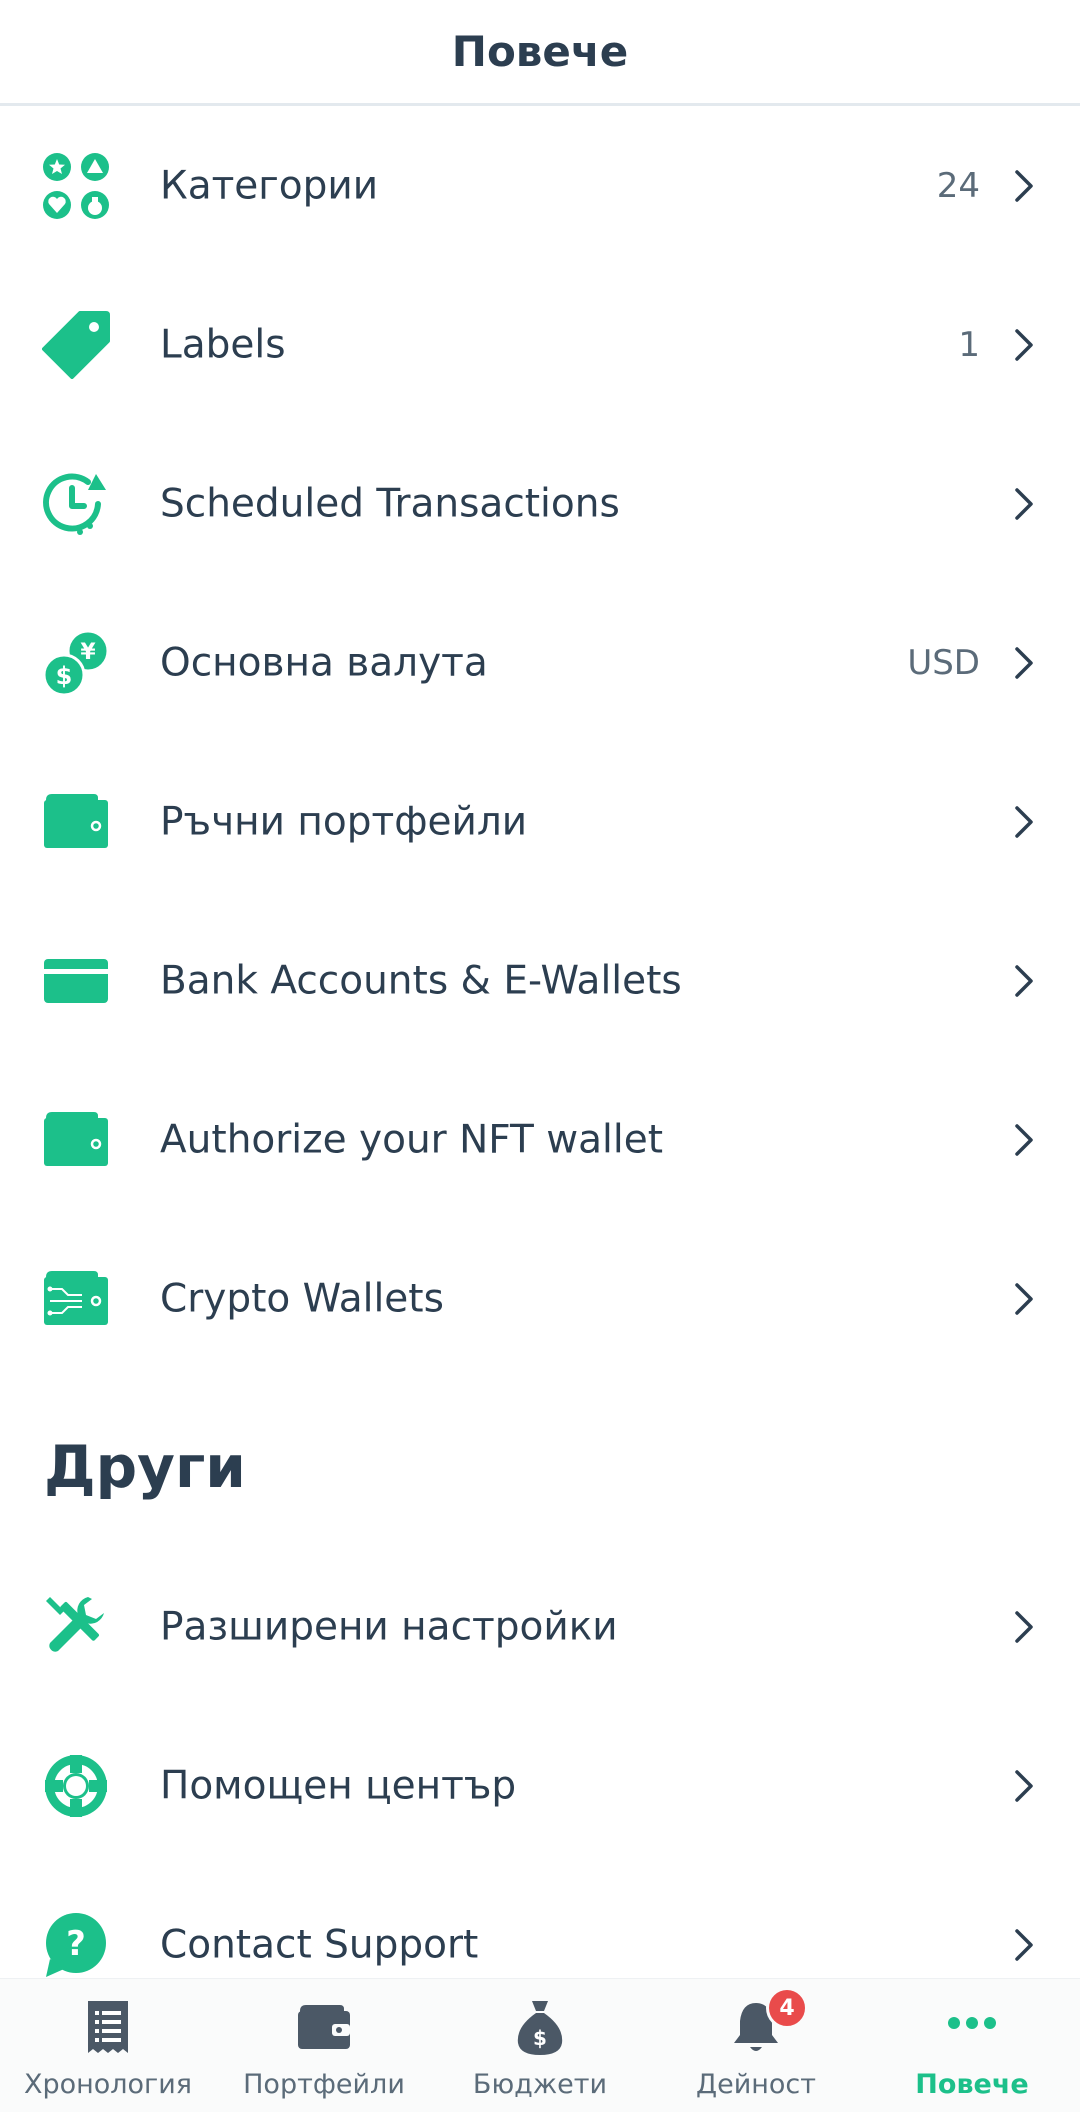 Image resolution: width=1080 pixels, height=2112 pixels. I want to click on menu-item-label: Labels, so click(223, 344).